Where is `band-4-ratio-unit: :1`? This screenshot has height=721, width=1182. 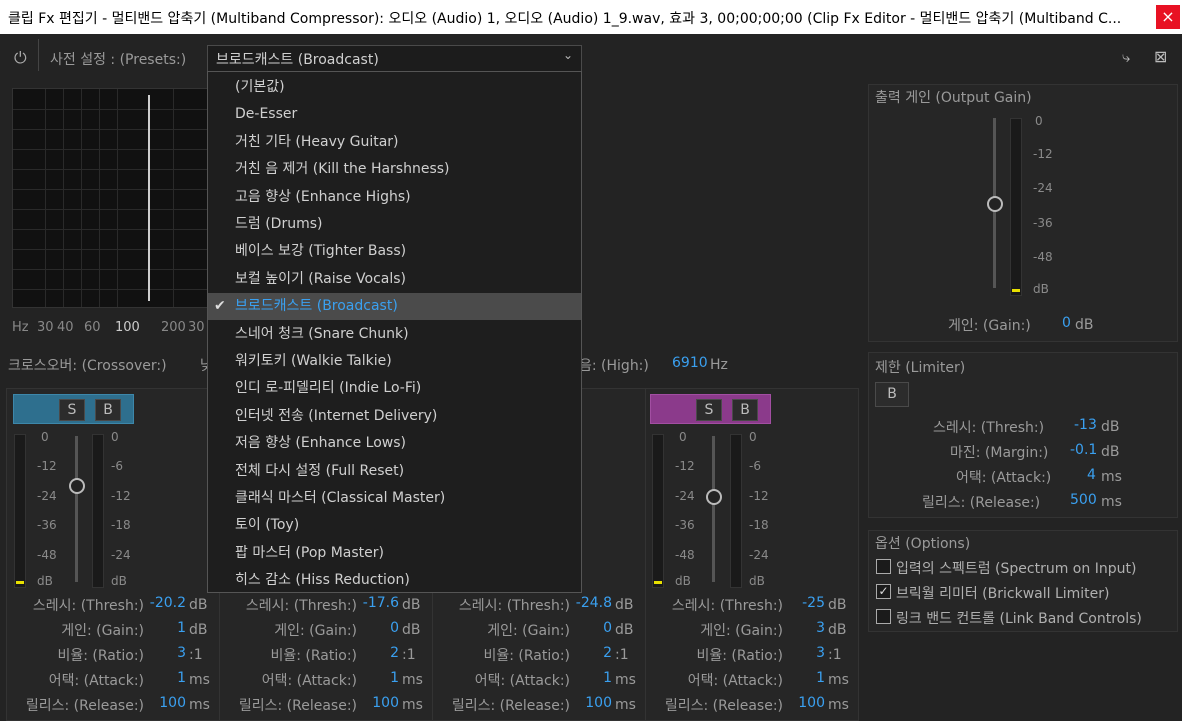 band-4-ratio-unit: :1 is located at coordinates (835, 655).